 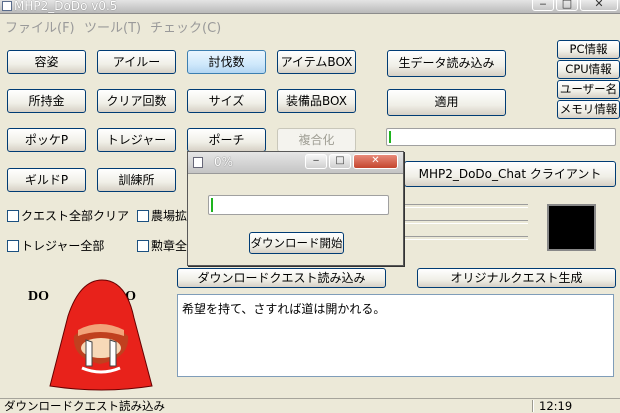 What do you see at coordinates (226, 101) in the screenshot?
I see `size-button: サイズ` at bounding box center [226, 101].